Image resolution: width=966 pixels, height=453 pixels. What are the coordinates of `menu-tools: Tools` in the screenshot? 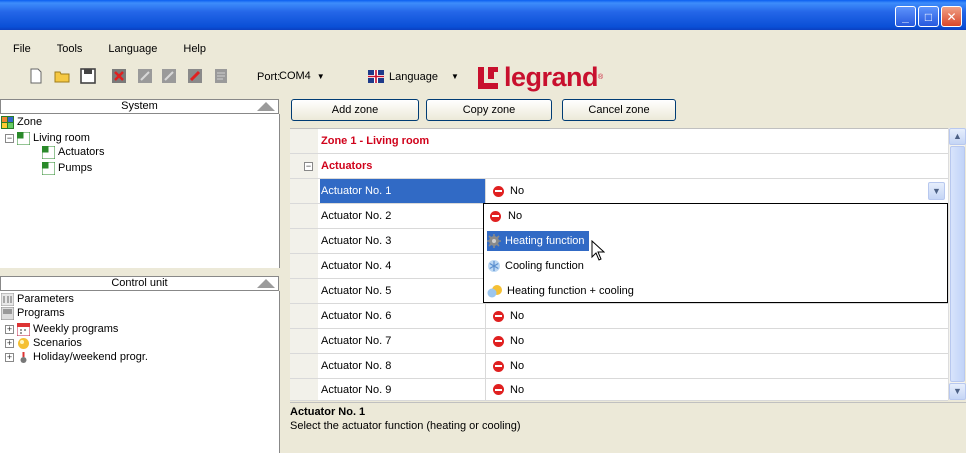 It's located at (70, 49).